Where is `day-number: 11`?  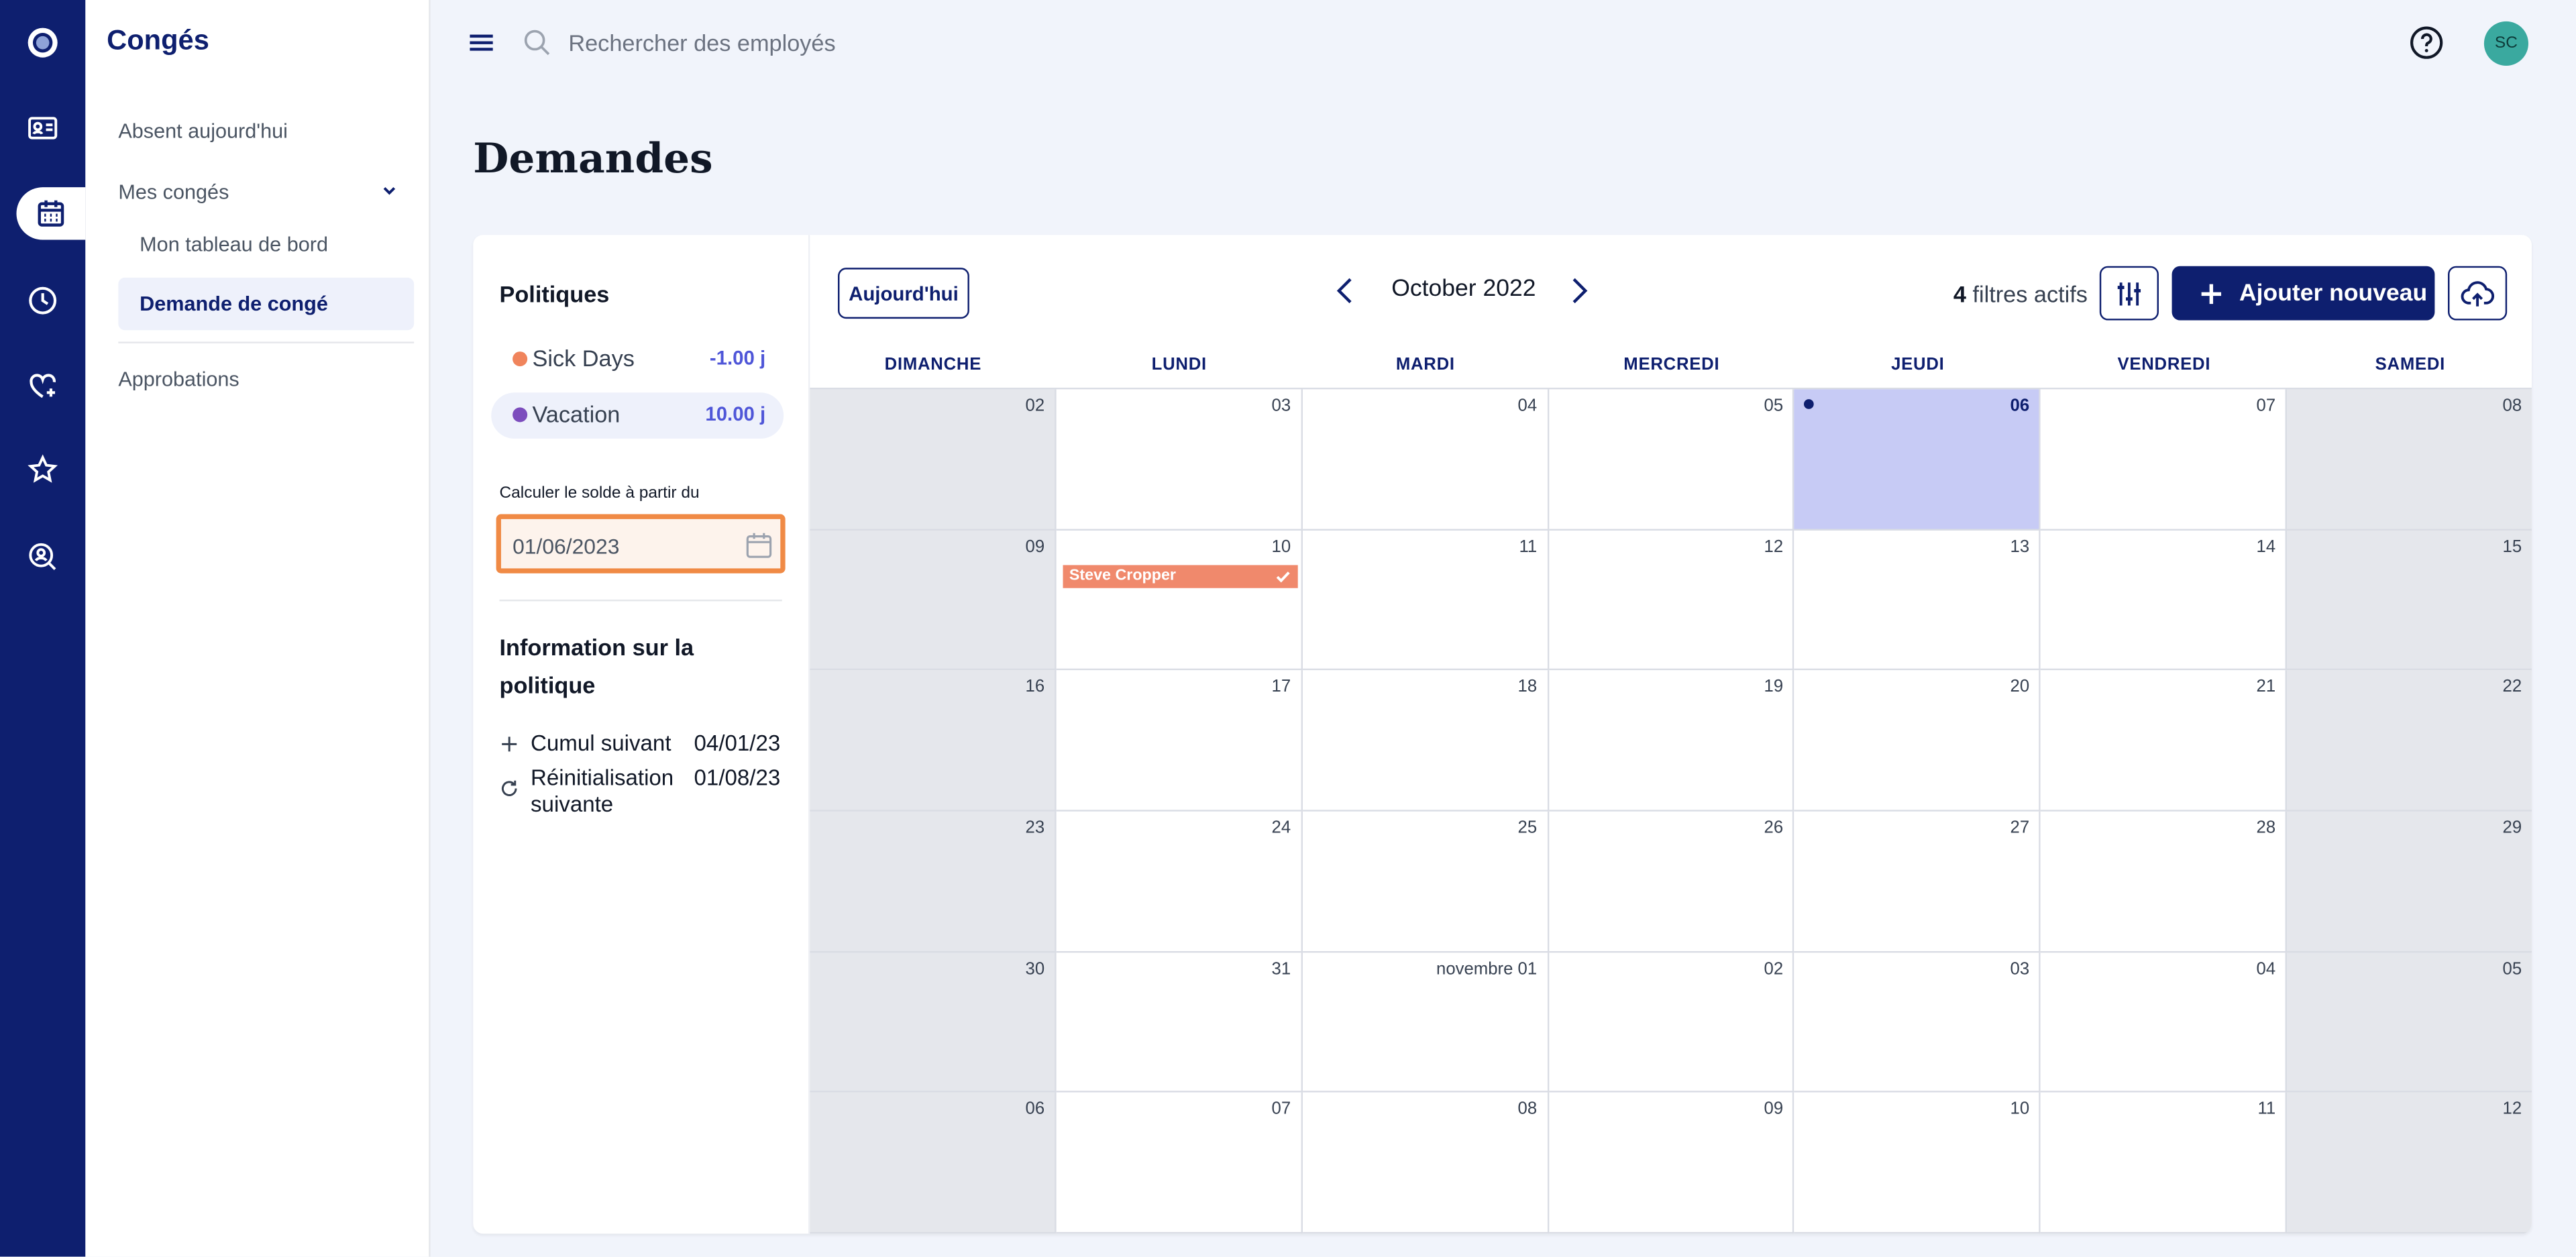 day-number: 11 is located at coordinates (2266, 1109).